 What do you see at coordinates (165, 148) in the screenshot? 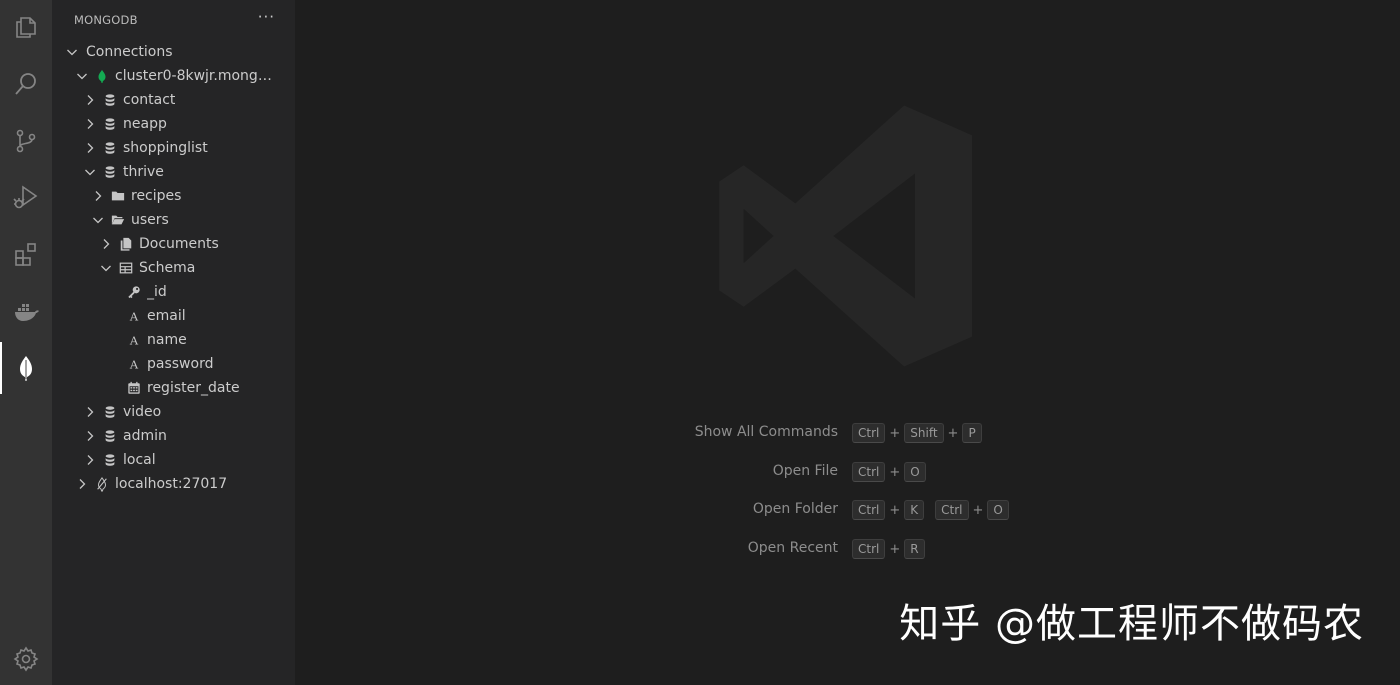
I see `tree-item-label: shoppinglist` at bounding box center [165, 148].